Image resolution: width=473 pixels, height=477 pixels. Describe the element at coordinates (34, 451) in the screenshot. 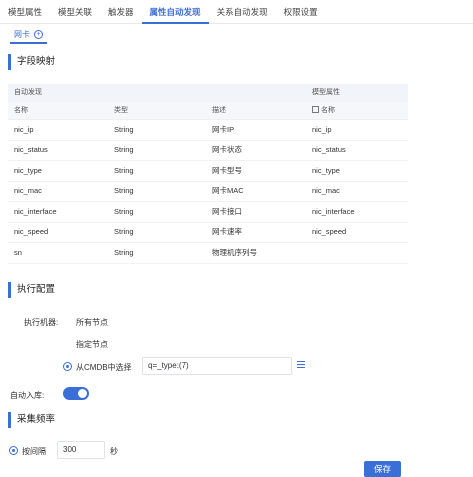

I see `interval-mode-label: 按间隔` at that location.